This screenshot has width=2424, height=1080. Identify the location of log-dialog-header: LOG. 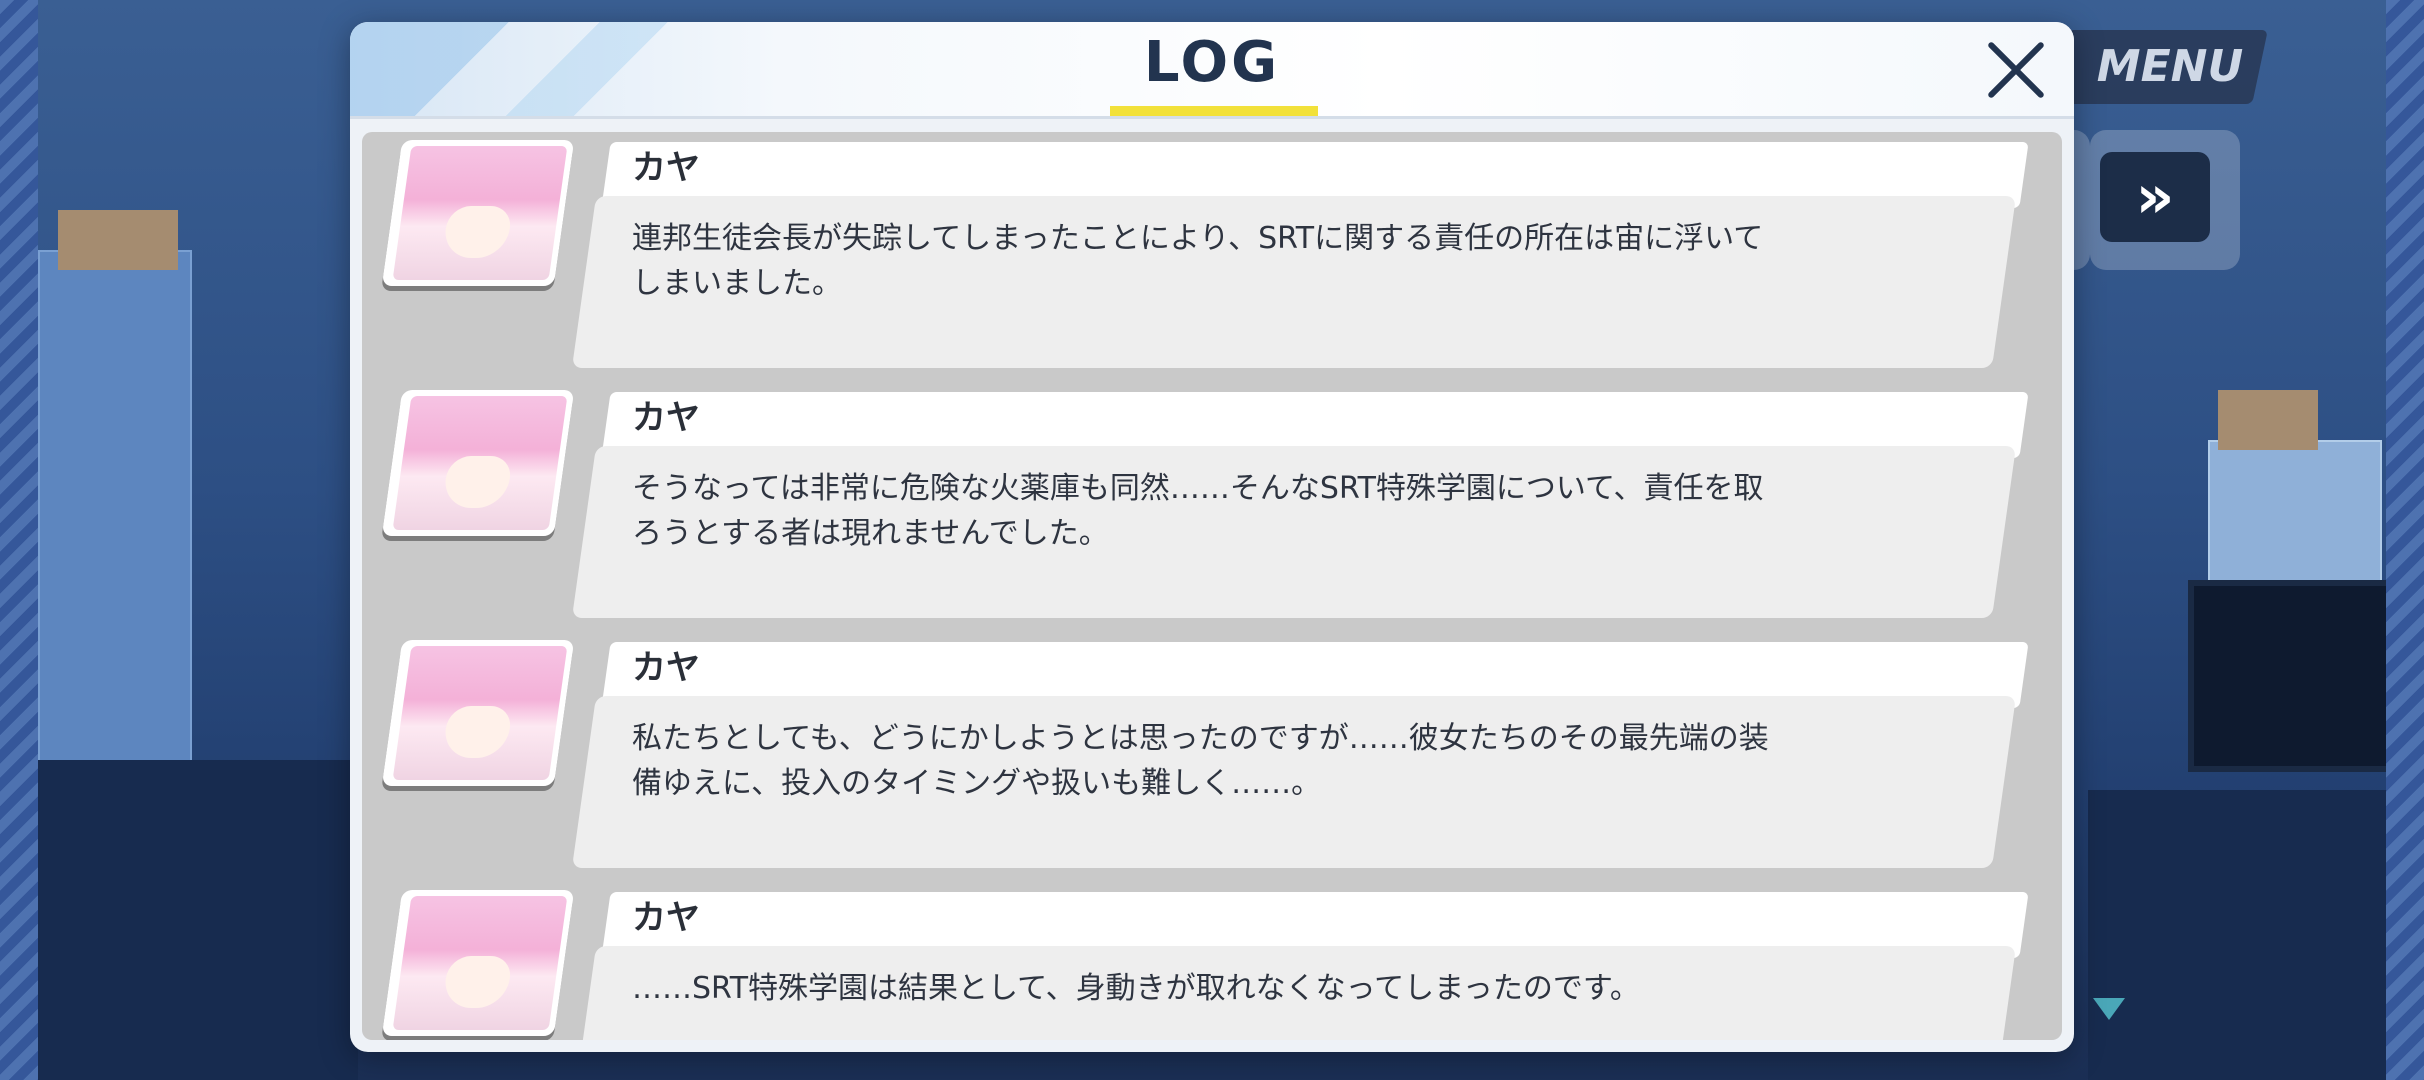
(1212, 70).